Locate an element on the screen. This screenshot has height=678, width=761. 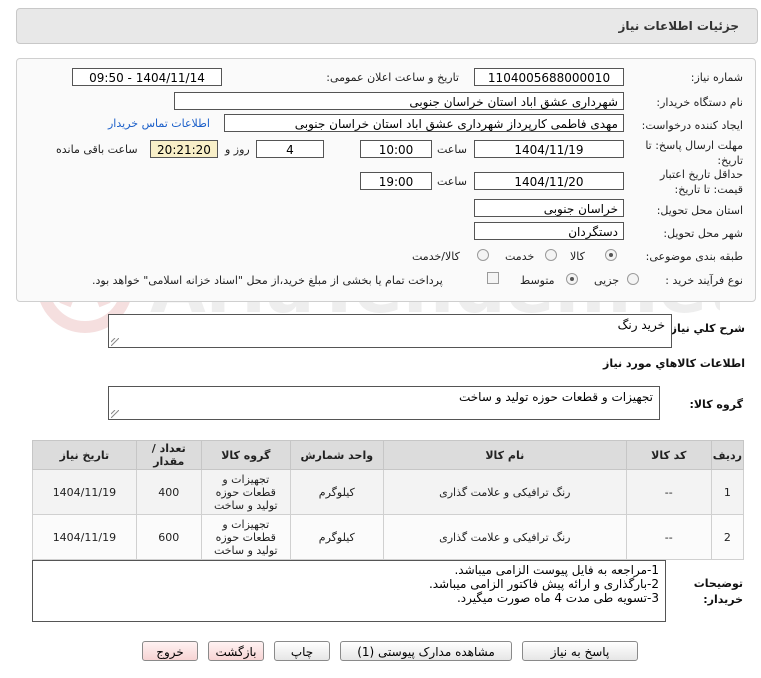
days-label: روز و is located at coordinates (237, 149).